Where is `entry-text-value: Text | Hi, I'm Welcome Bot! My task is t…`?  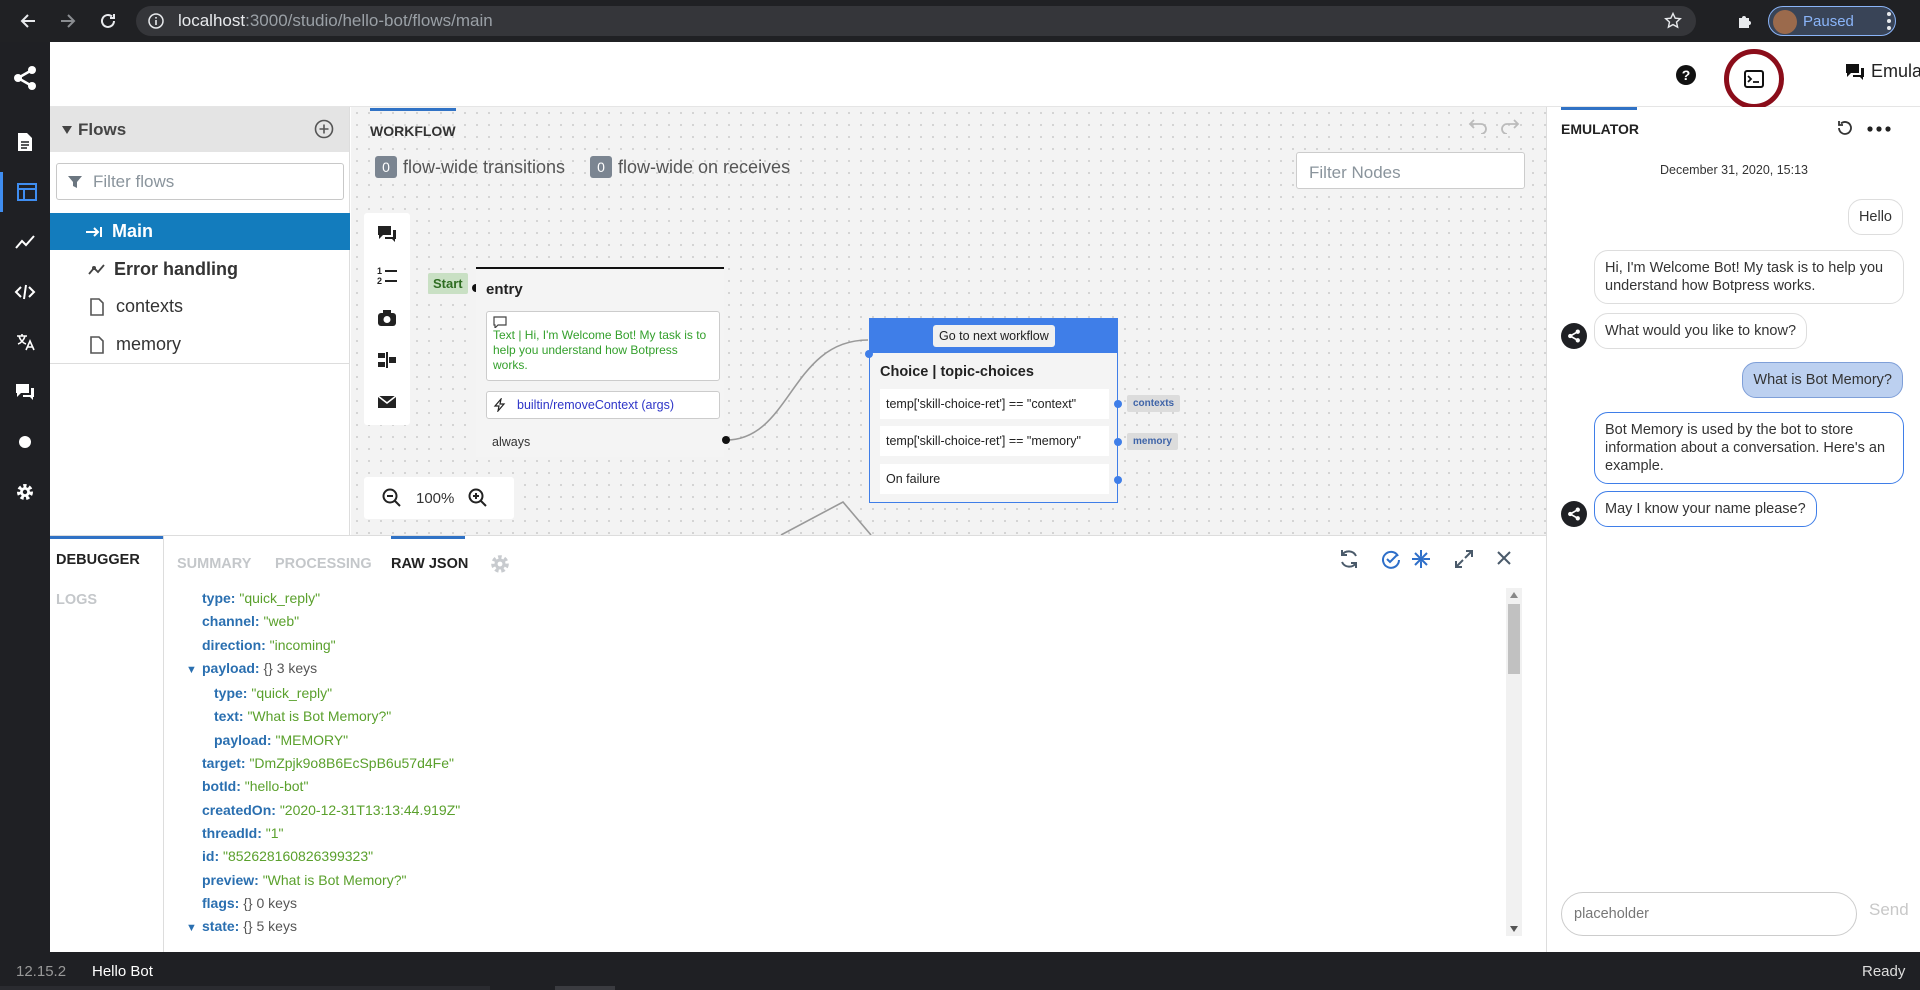
entry-text-value: Text | Hi, I'm Welcome Bot! My task is t… is located at coordinates (600, 350).